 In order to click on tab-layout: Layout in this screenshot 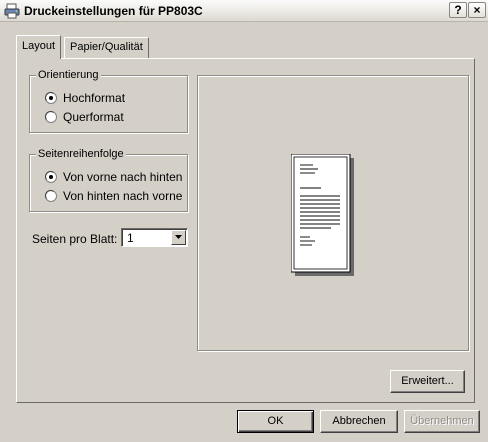, I will do `click(39, 47)`.